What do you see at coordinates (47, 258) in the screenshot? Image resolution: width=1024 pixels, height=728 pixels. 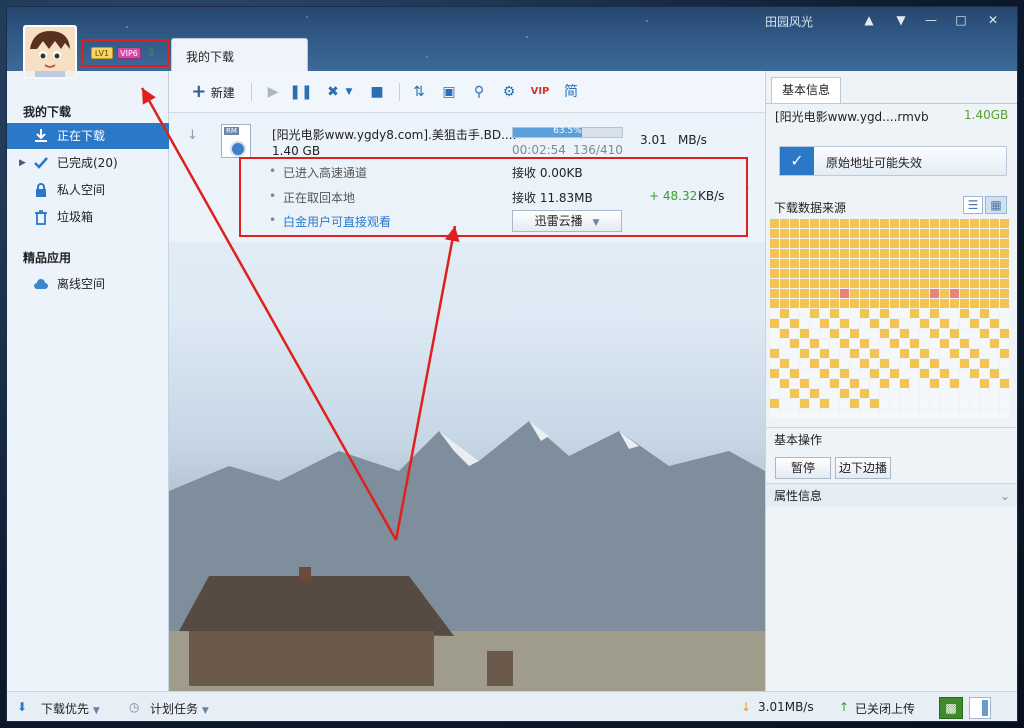 I see `sidebar-section-apps: 精品应用` at bounding box center [47, 258].